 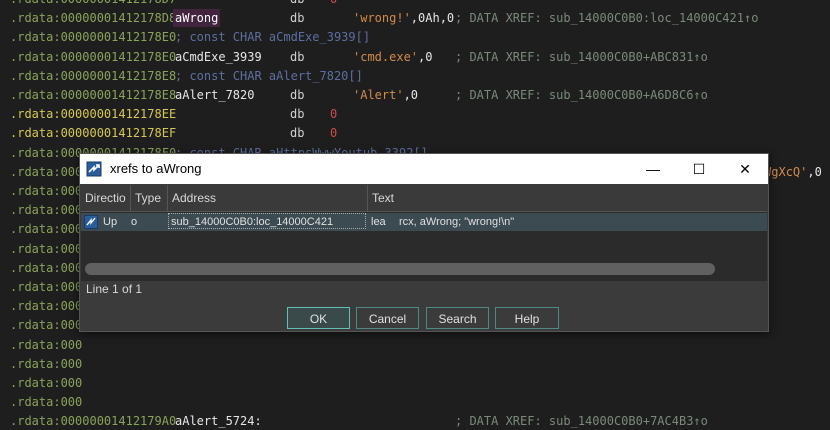 What do you see at coordinates (378, 222) in the screenshot?
I see `row-text-instruction: lea` at bounding box center [378, 222].